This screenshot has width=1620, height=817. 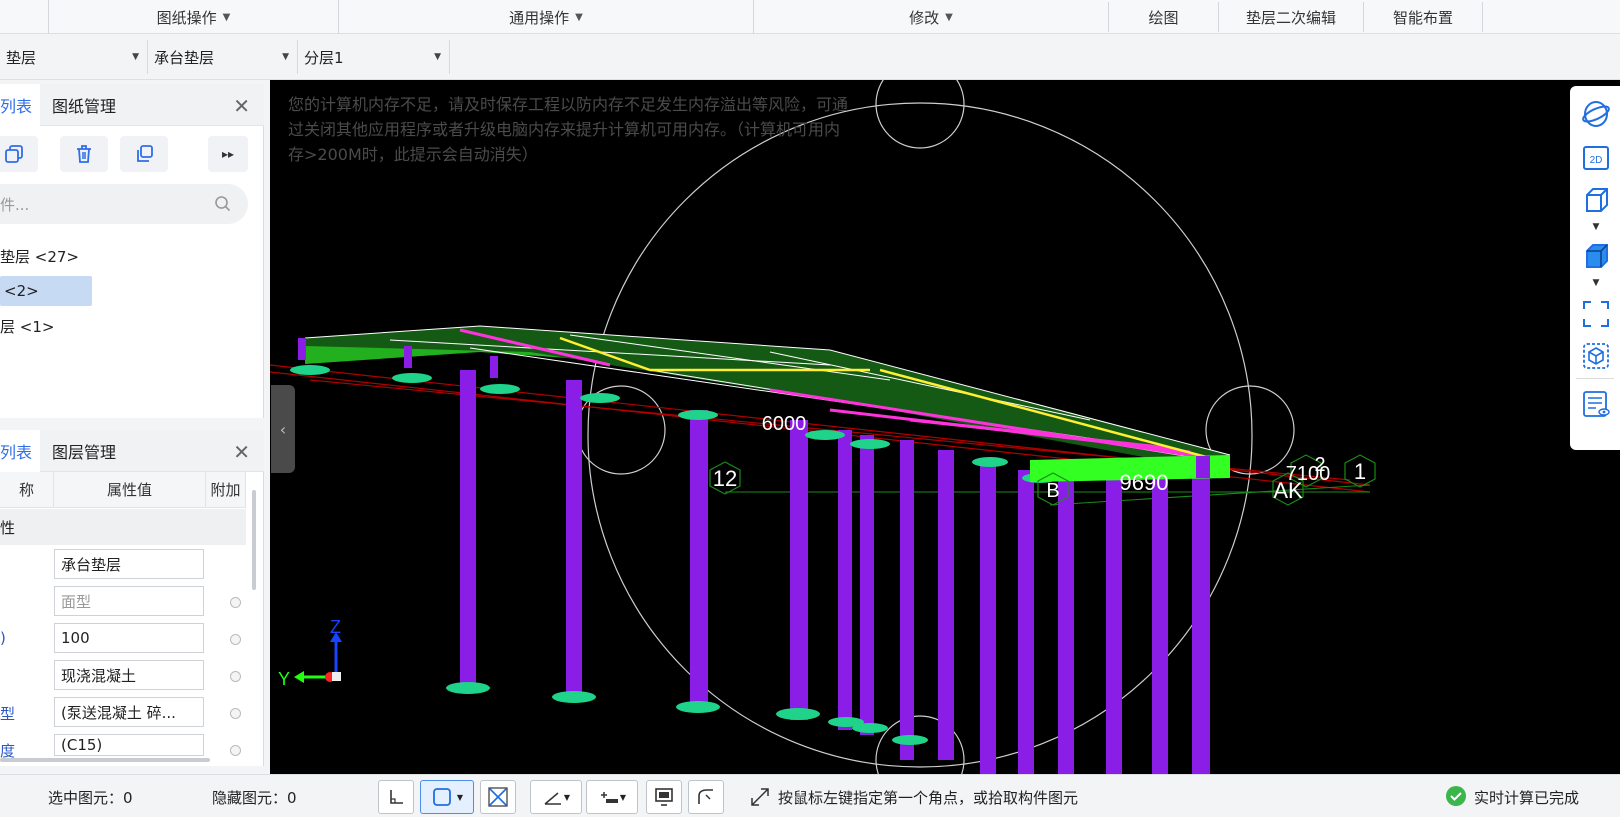 What do you see at coordinates (949, 17) in the screenshot?
I see `chevron-down-icon: ▼` at bounding box center [949, 17].